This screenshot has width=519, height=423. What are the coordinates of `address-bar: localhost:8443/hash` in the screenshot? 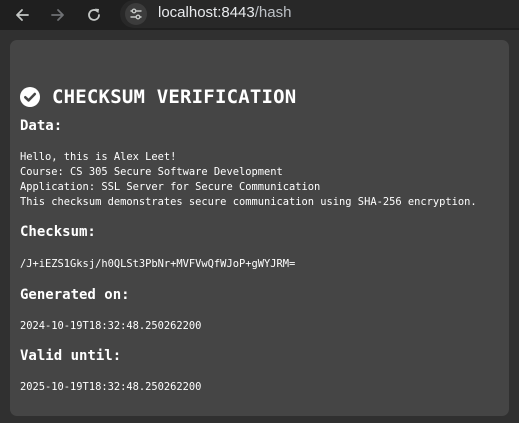 It's located at (319, 14).